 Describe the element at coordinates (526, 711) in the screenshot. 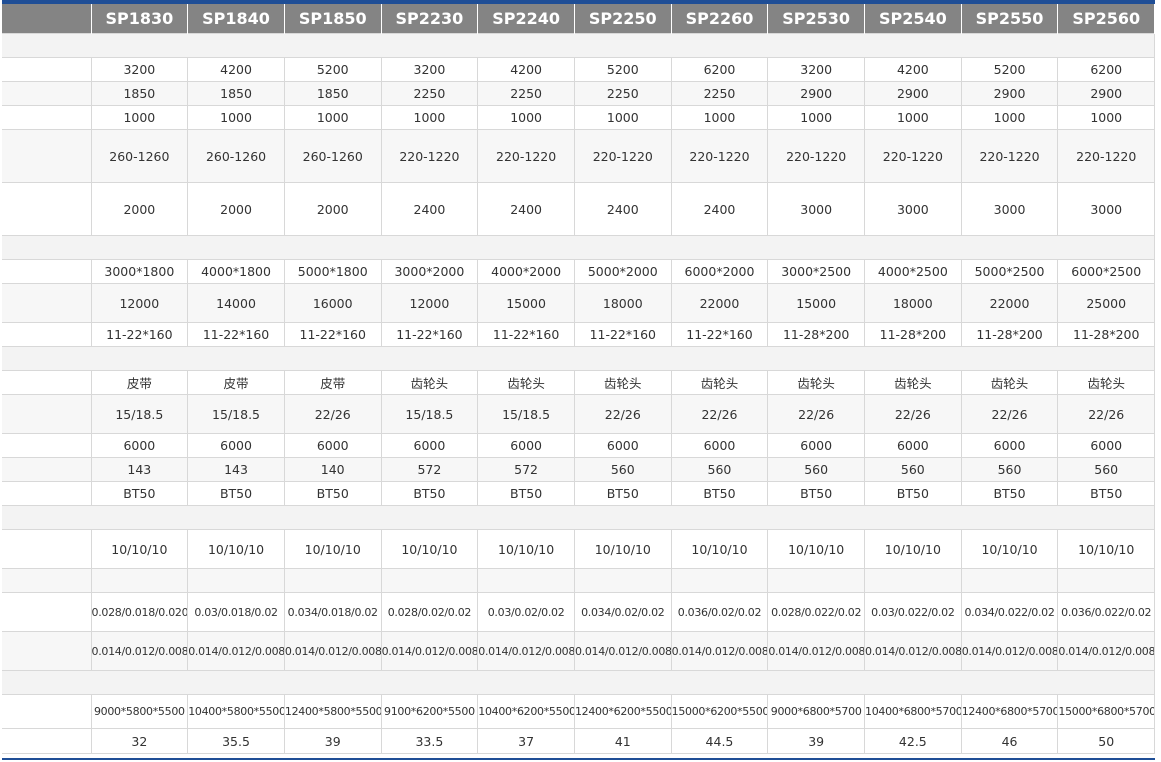

I see `value-cell: 10400*6200*5500` at that location.